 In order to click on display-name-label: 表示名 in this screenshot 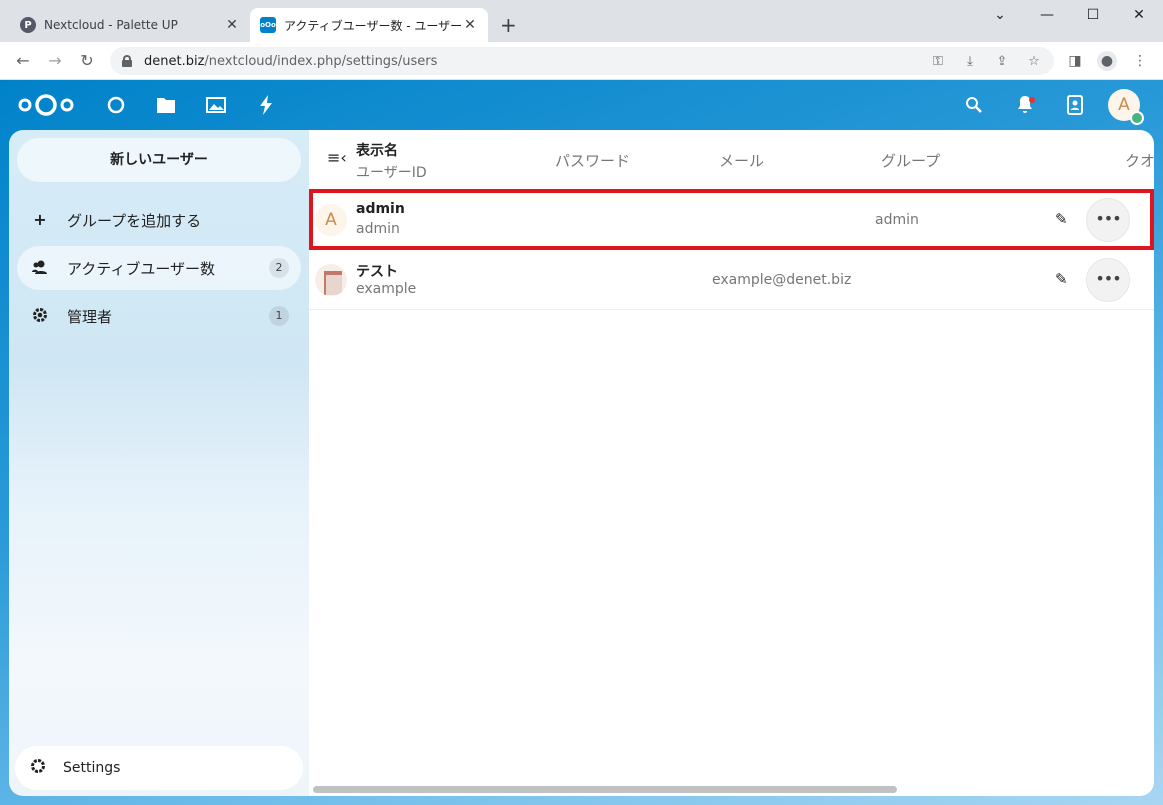, I will do `click(377, 151)`.